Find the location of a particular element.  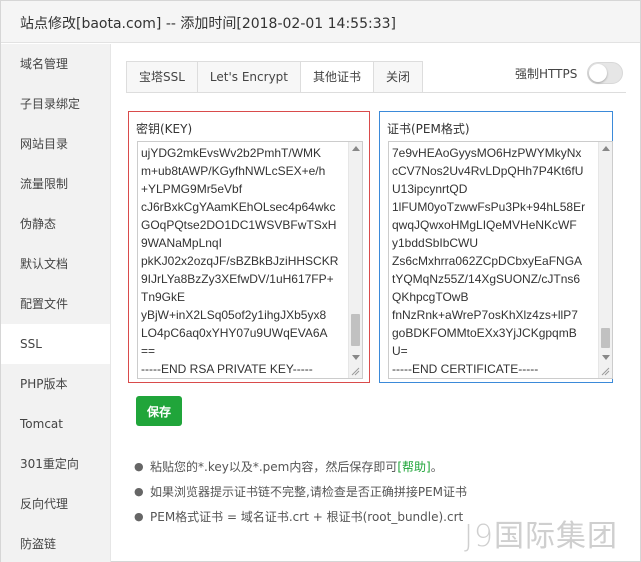

textarea-line: 9WANaMpLnqI is located at coordinates (181, 243).